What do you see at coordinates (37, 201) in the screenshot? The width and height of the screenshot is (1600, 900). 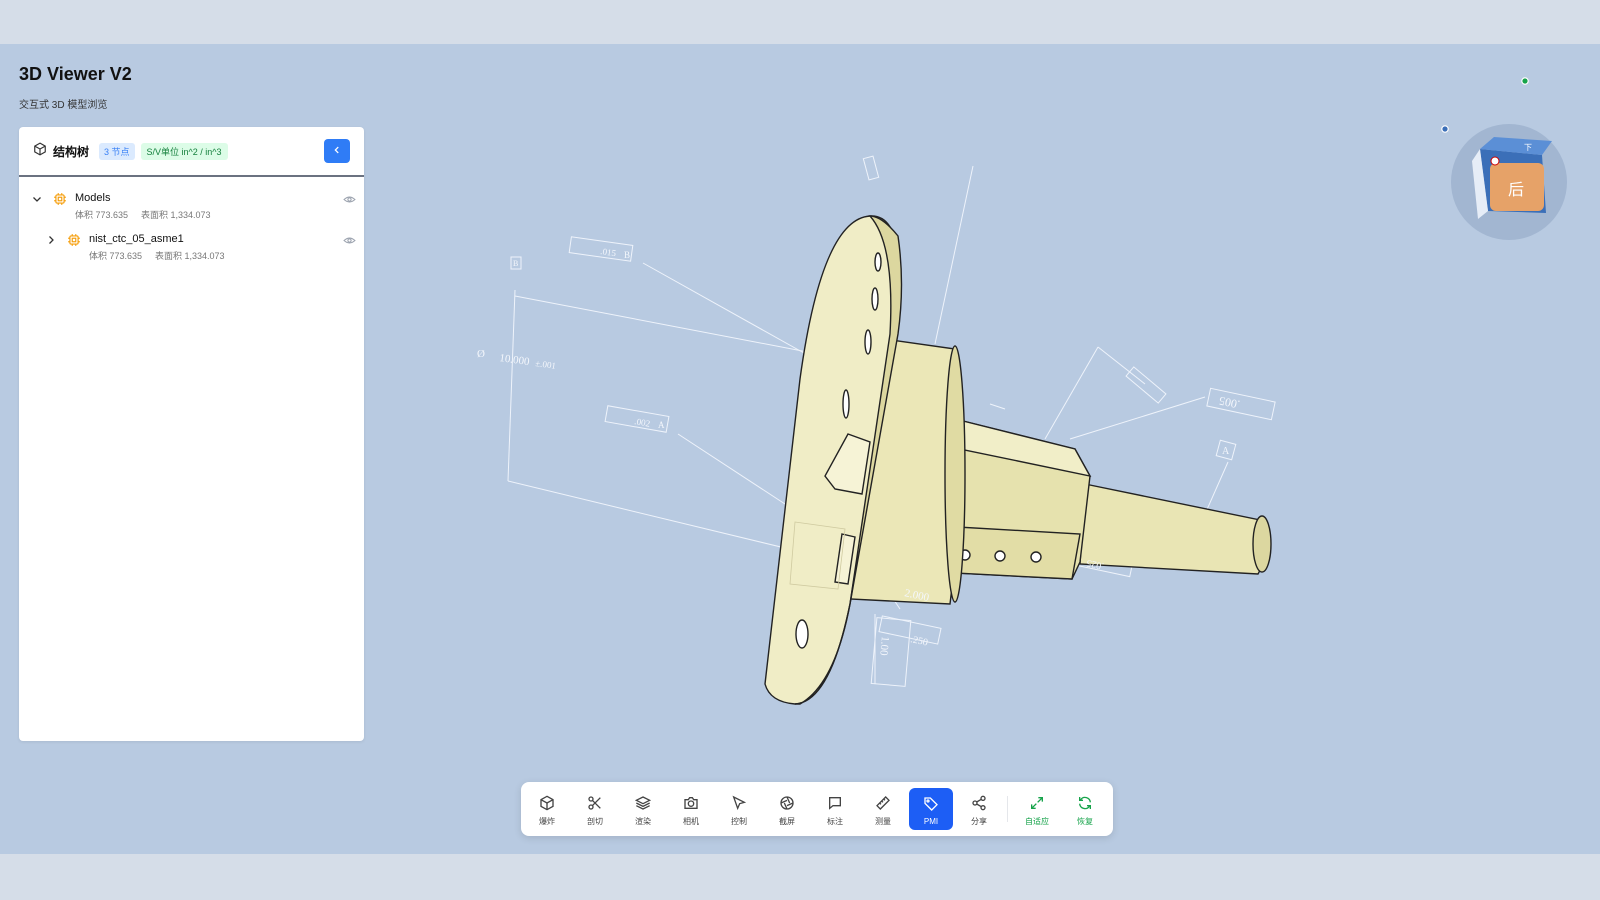 I see `chevron-down-icon` at bounding box center [37, 201].